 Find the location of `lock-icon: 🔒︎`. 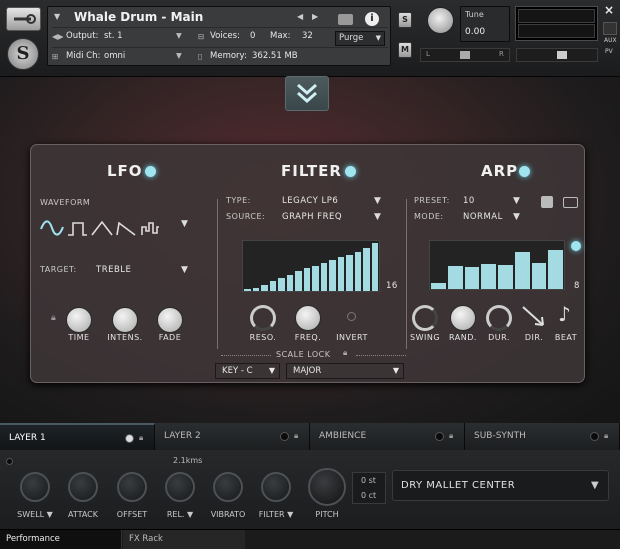

lock-icon: 🔒︎ is located at coordinates (53, 318).